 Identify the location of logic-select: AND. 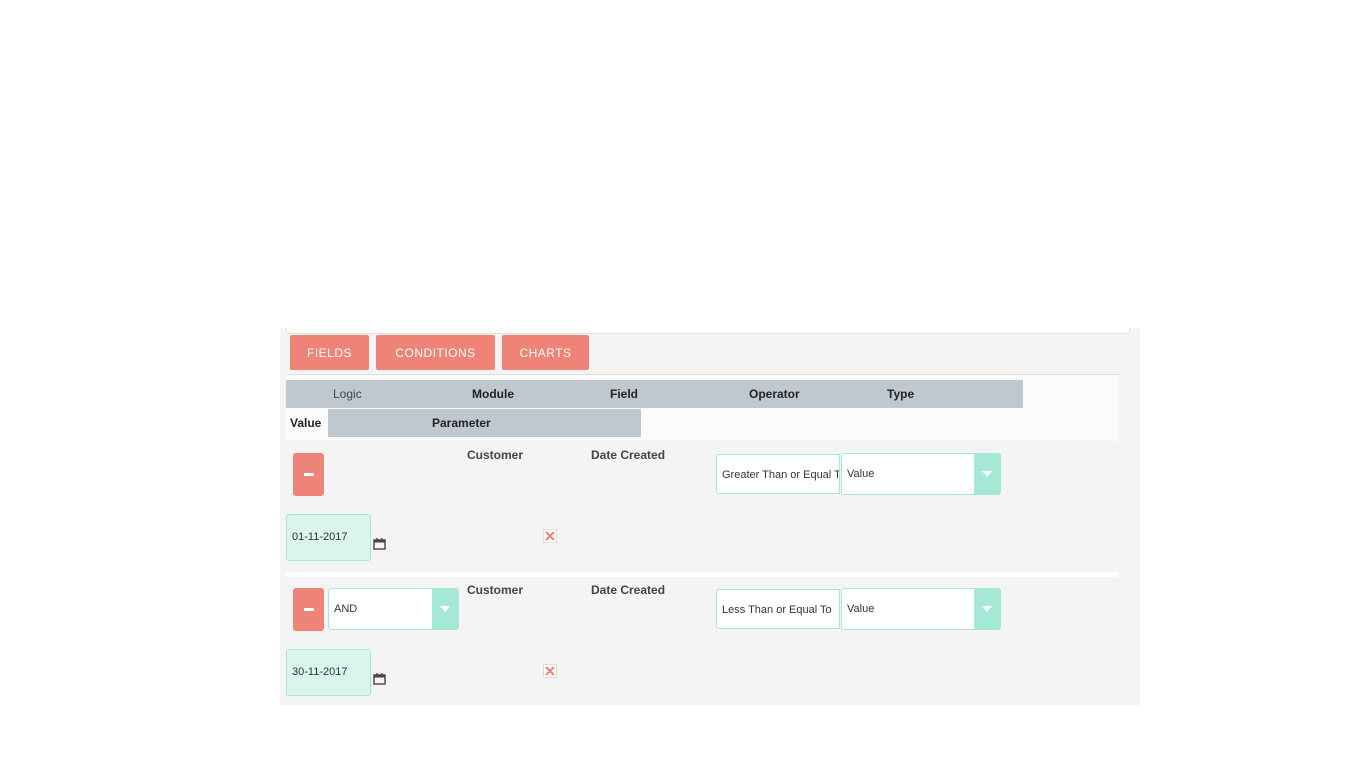
(393, 609).